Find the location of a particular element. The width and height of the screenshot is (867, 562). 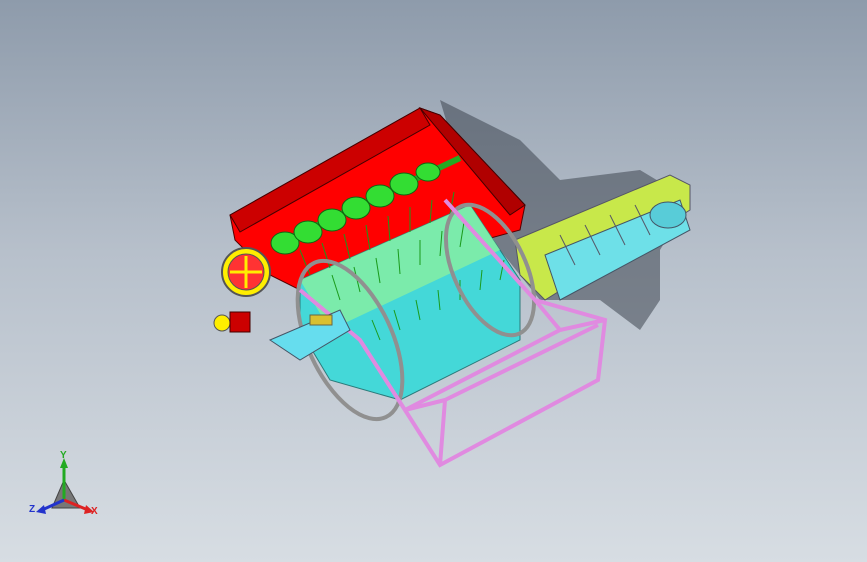

triad-x-label: X is located at coordinates (94, 511).